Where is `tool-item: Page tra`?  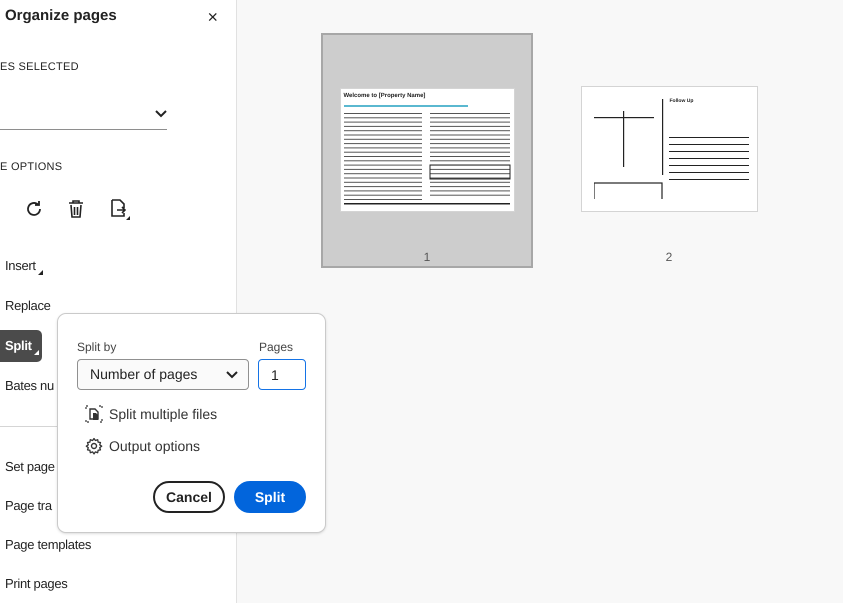
tool-item: Page tra is located at coordinates (27, 505).